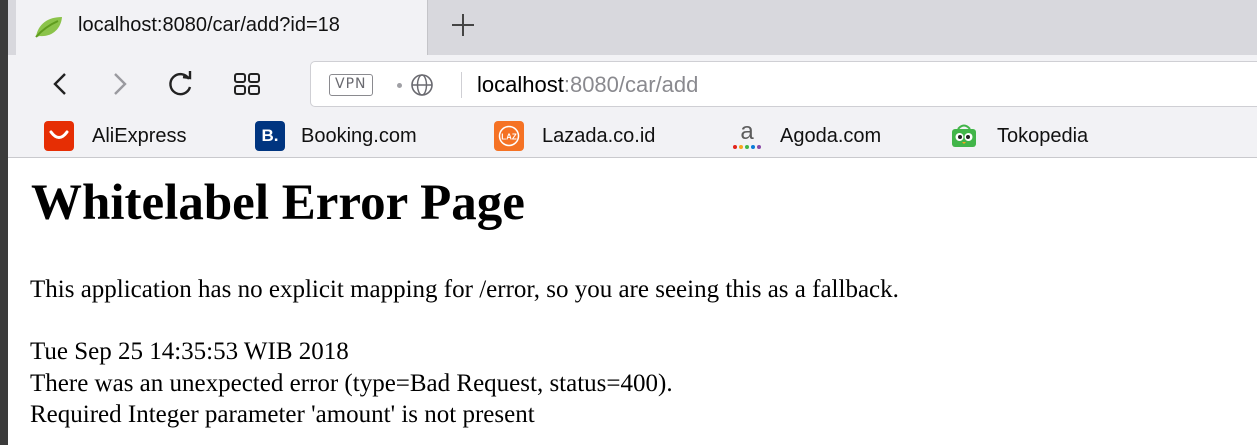 The image size is (1257, 445). I want to click on vpn-badge: VPN, so click(351, 85).